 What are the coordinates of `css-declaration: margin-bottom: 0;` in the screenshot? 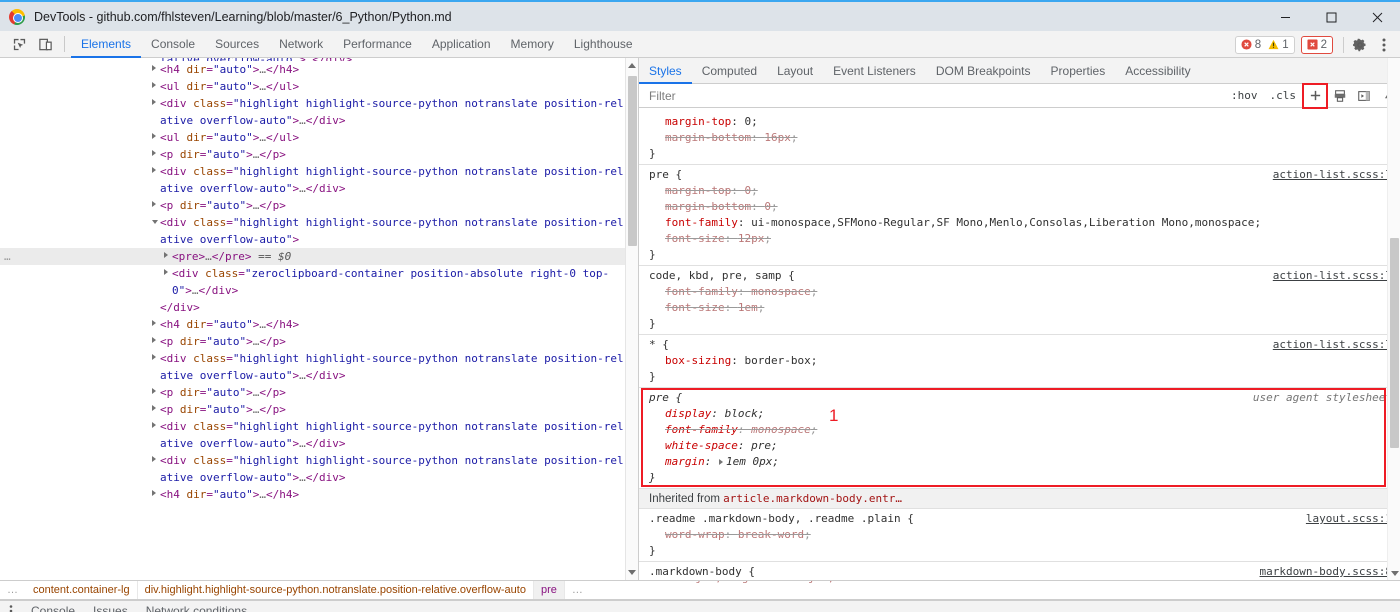 It's located at (1019, 207).